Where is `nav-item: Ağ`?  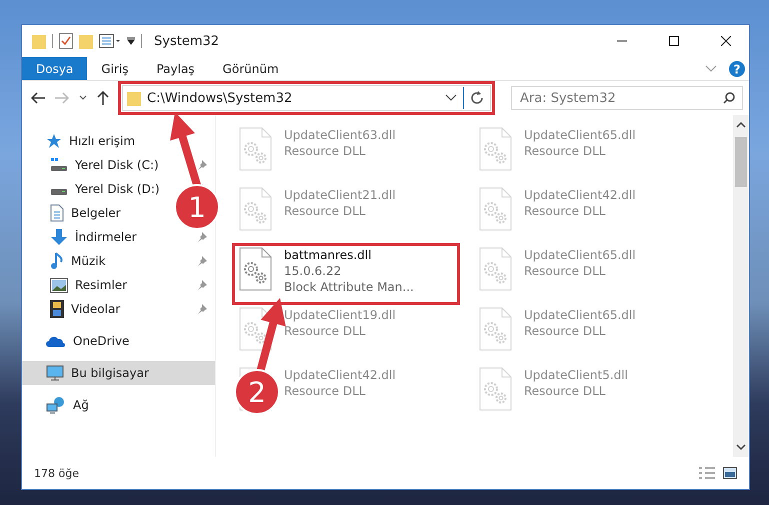
nav-item: Ağ is located at coordinates (67, 405).